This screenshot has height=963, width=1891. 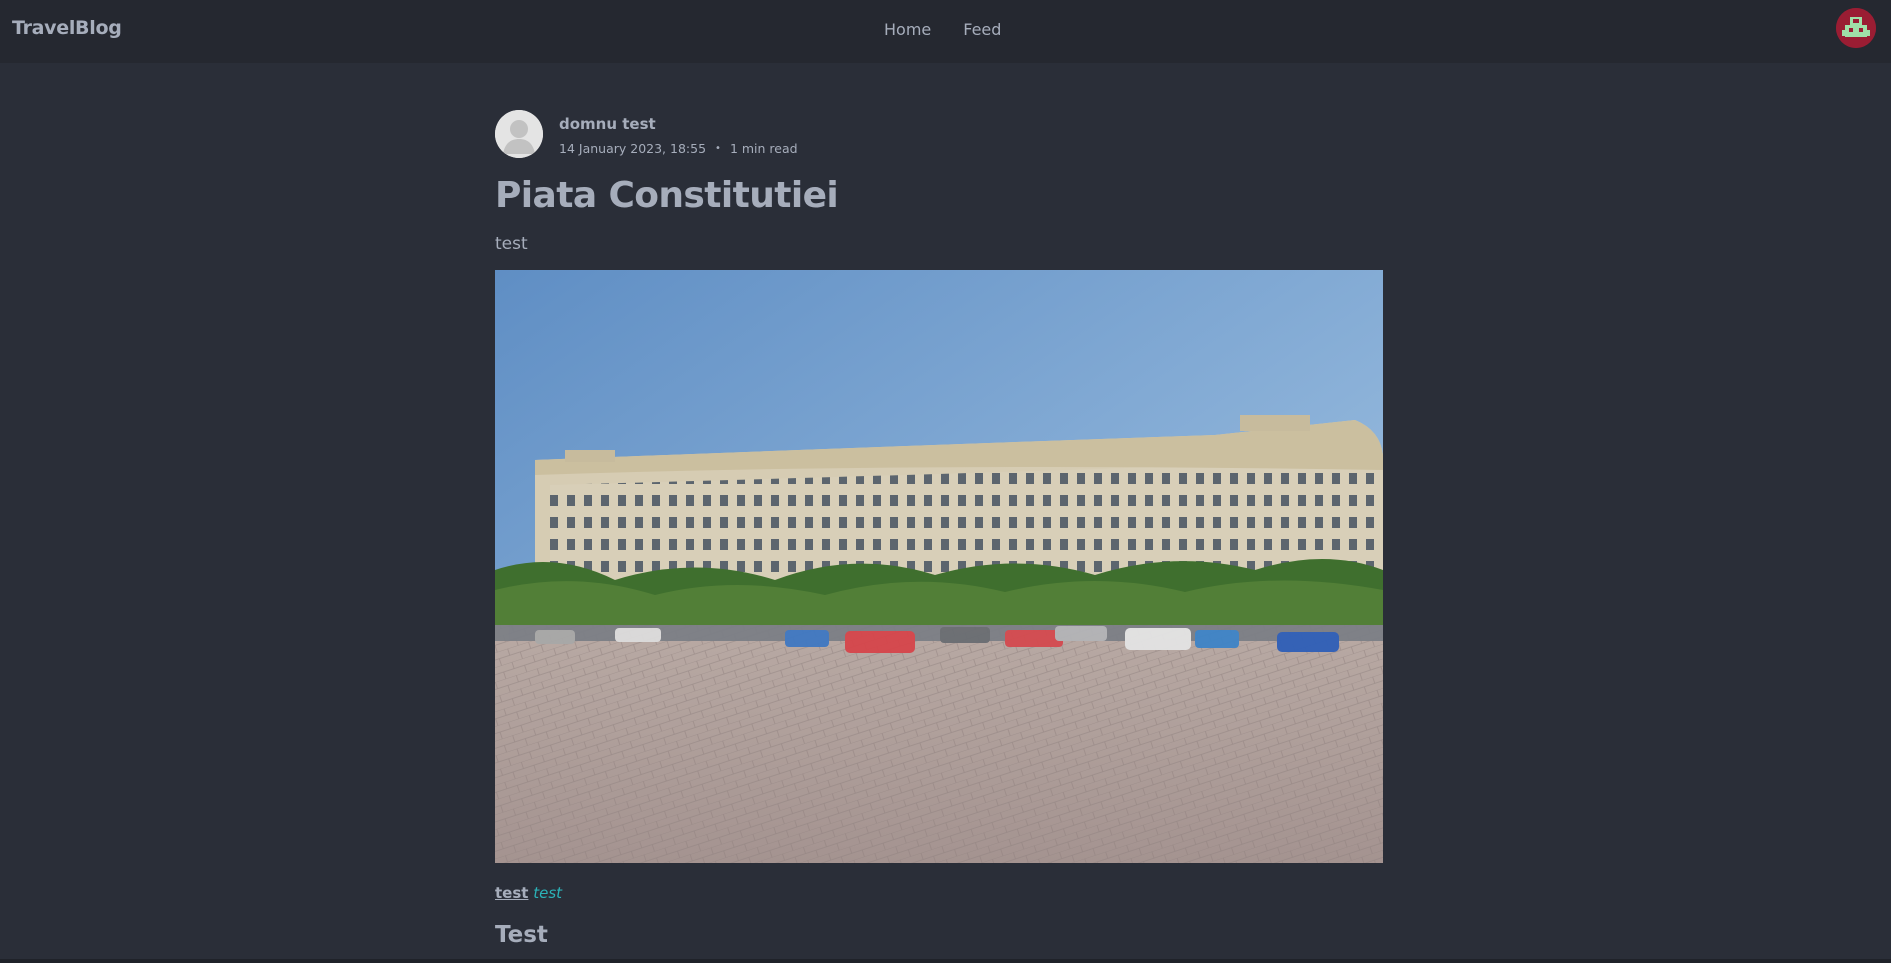 What do you see at coordinates (667, 195) in the screenshot?
I see `post-title: Piata Constitutiei` at bounding box center [667, 195].